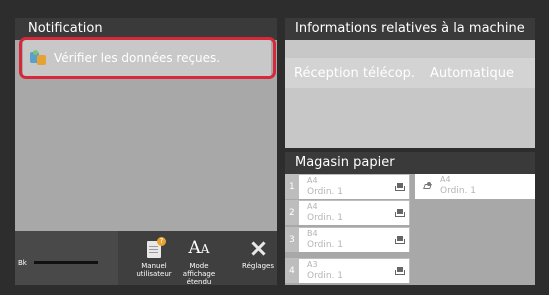  Describe the element at coordinates (292, 187) in the screenshot. I see `tray-number: 1` at that location.